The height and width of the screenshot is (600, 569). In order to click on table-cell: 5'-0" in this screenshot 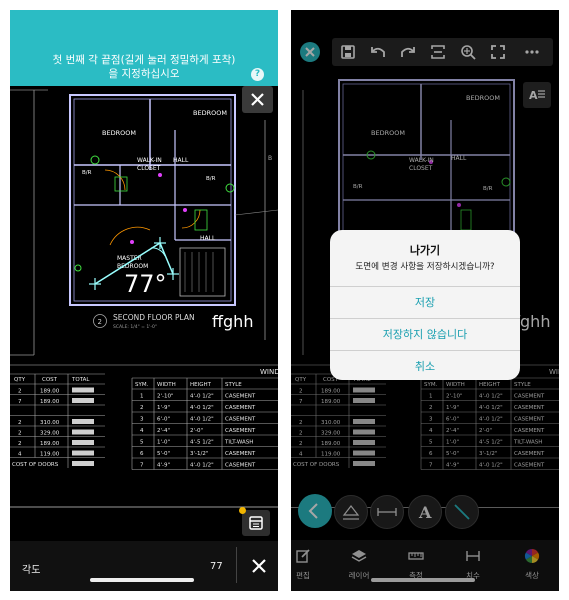, I will do `click(163, 454)`.